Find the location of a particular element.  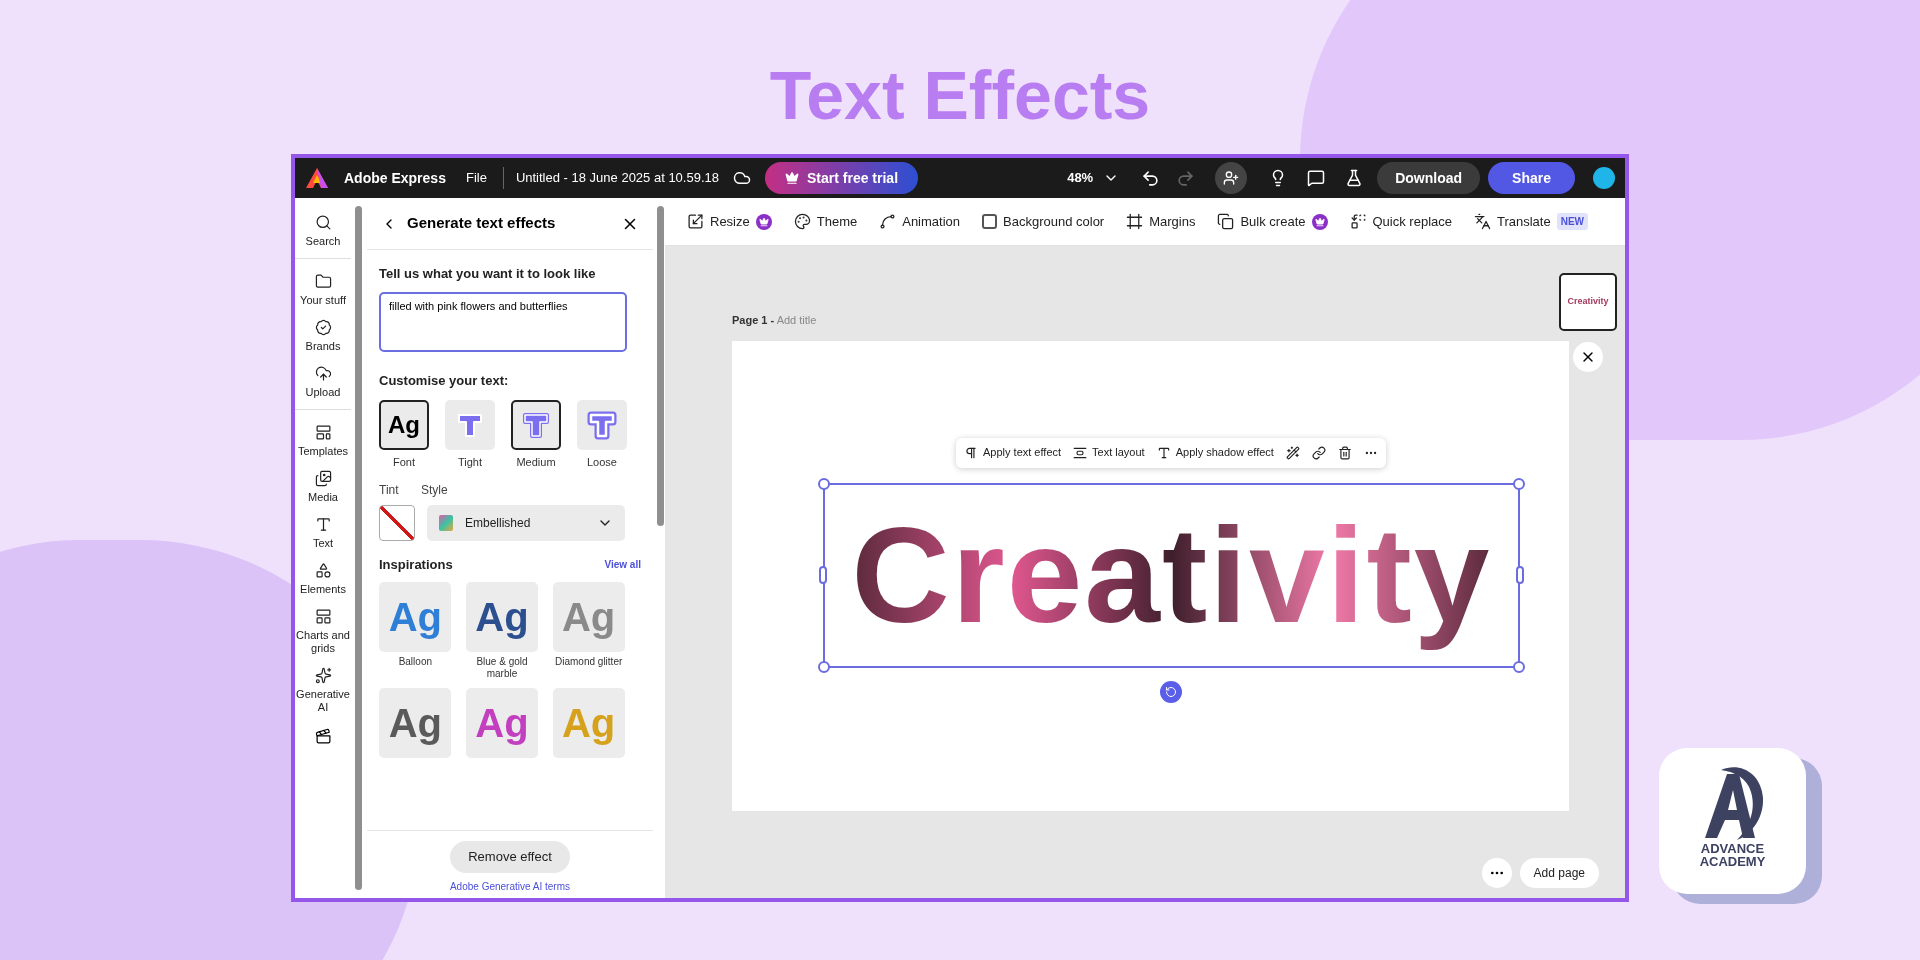

style-label: Style is located at coordinates (434, 490).